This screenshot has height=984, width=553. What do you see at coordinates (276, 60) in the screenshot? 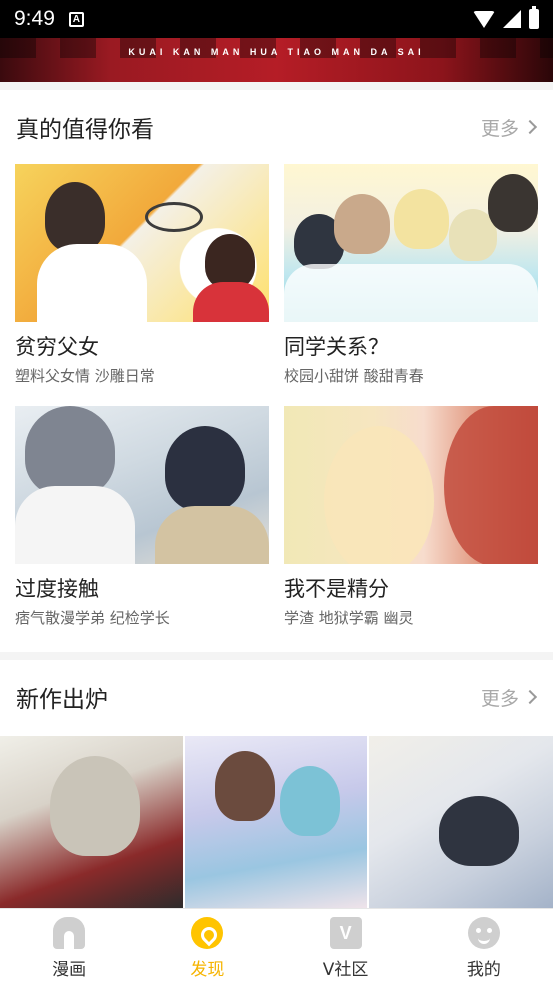
I see `top-banner: KUAI KAN MAN HUA TIAO MAN DA SAI` at bounding box center [276, 60].